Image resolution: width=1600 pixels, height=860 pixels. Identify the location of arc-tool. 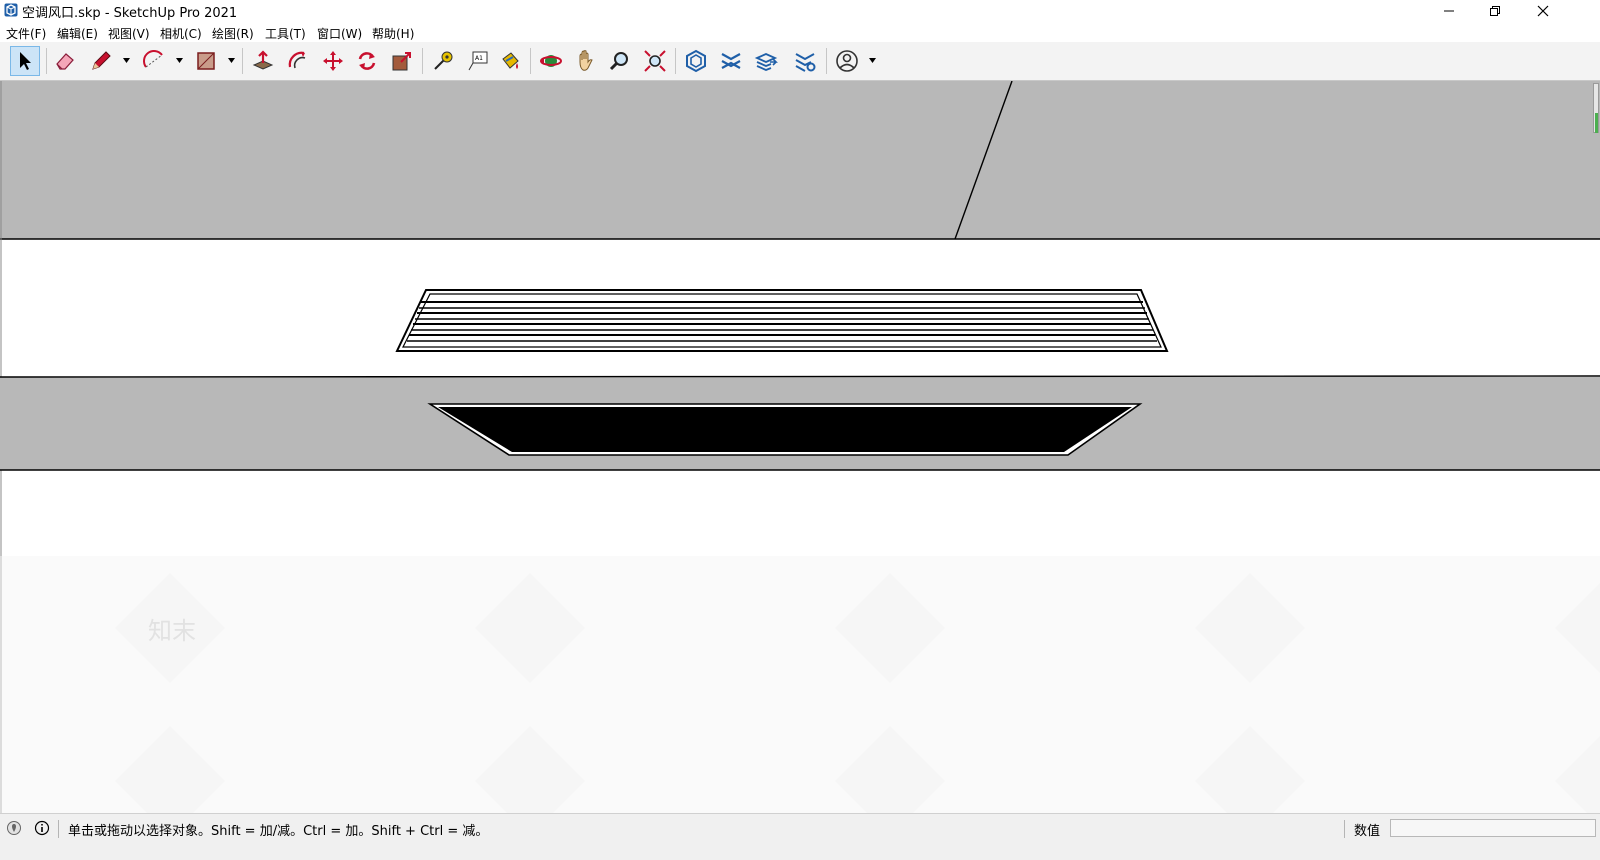
(154, 61).